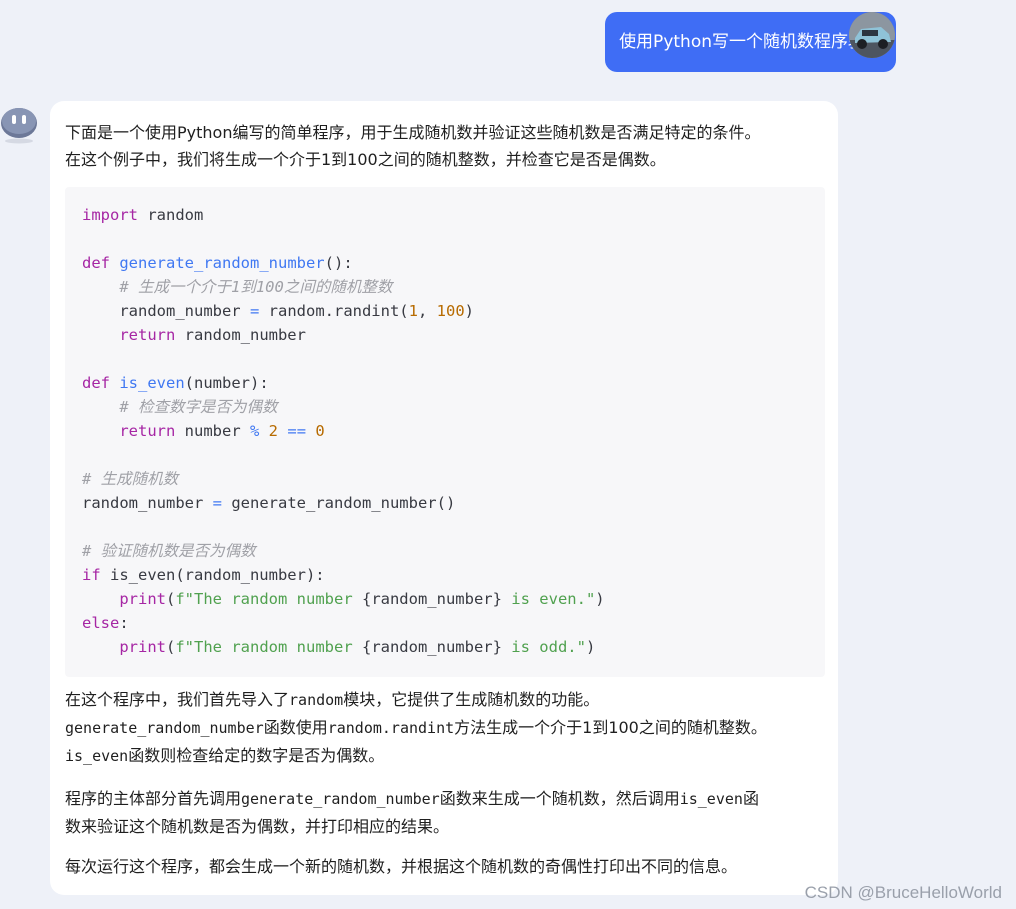 The height and width of the screenshot is (909, 1016). What do you see at coordinates (257, 826) in the screenshot?
I see `main-logic-line-2: 数来验证这个随机数是否为偶数，并打印相应的结果。` at bounding box center [257, 826].